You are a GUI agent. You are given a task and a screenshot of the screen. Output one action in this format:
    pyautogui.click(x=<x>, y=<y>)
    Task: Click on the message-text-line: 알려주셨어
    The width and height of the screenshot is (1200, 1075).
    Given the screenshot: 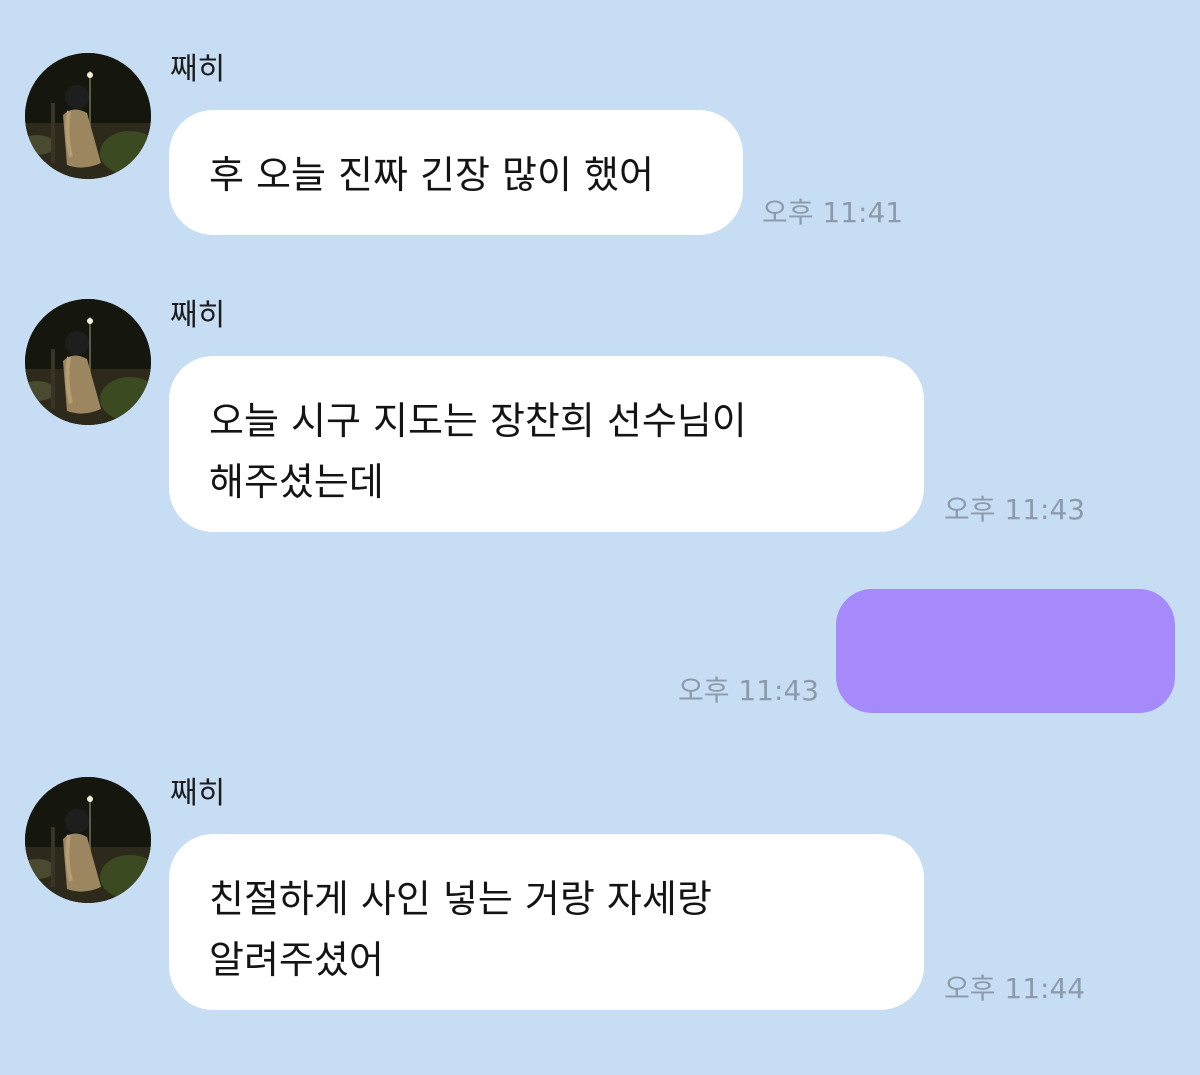 What is the action you would take?
    pyautogui.click(x=296, y=960)
    